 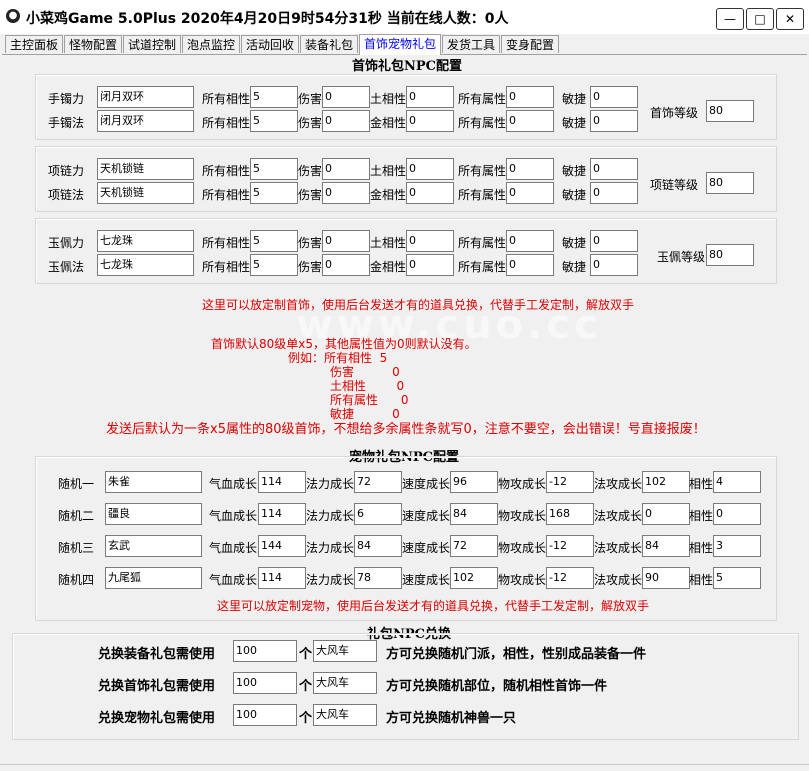 I want to click on close-button: ✕, so click(x=790, y=19).